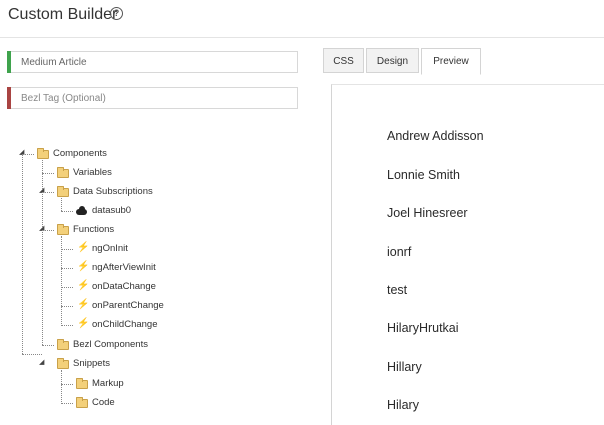 This screenshot has width=604, height=425. What do you see at coordinates (404, 367) in the screenshot?
I see `preview-item: Hillary` at bounding box center [404, 367].